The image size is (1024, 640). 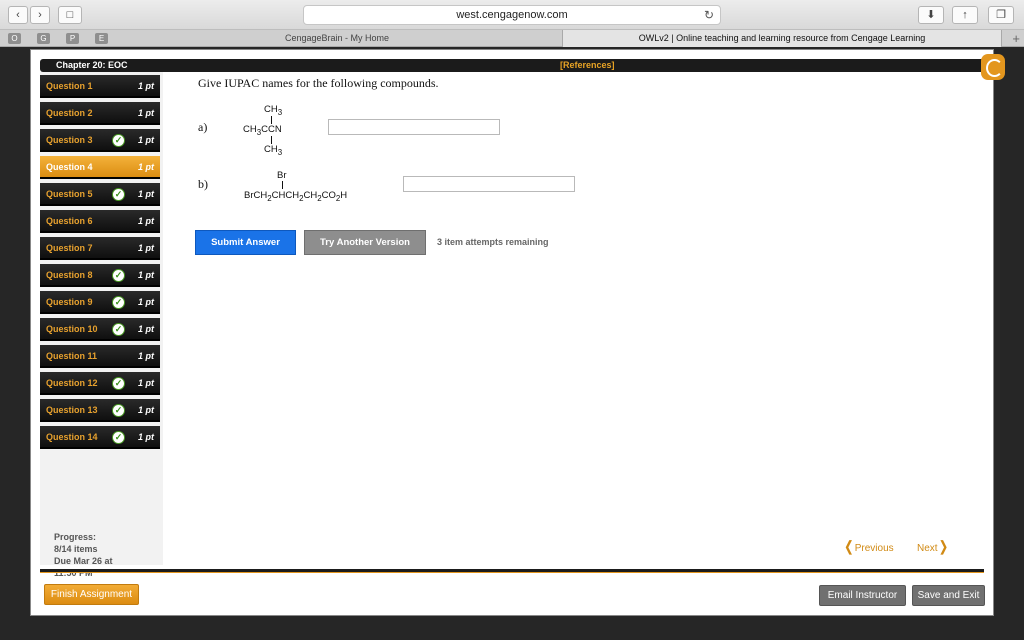 I want to click on progress-label: Progress:, so click(x=75, y=537).